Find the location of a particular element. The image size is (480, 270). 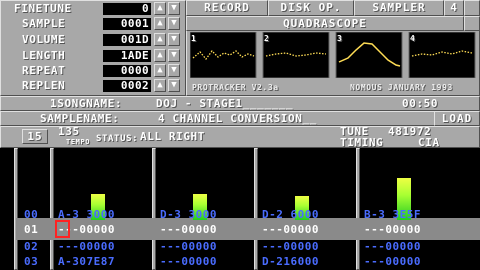

samplename-value: 4 CHANNEL CONVERSION__ is located at coordinates (237, 119).